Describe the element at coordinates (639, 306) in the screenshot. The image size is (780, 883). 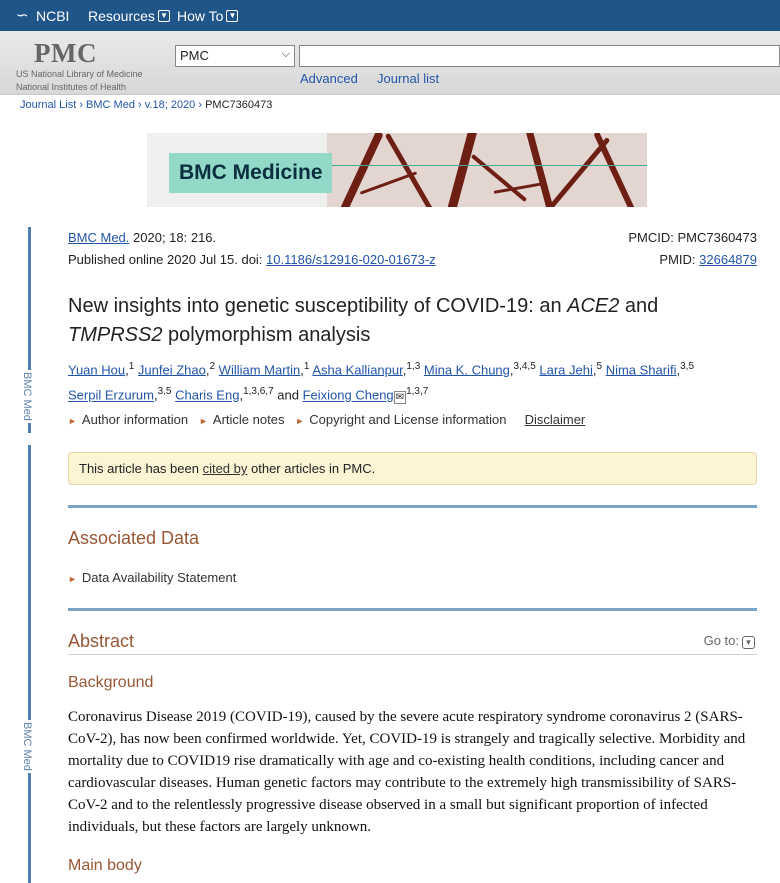
I see `title-part: and` at that location.